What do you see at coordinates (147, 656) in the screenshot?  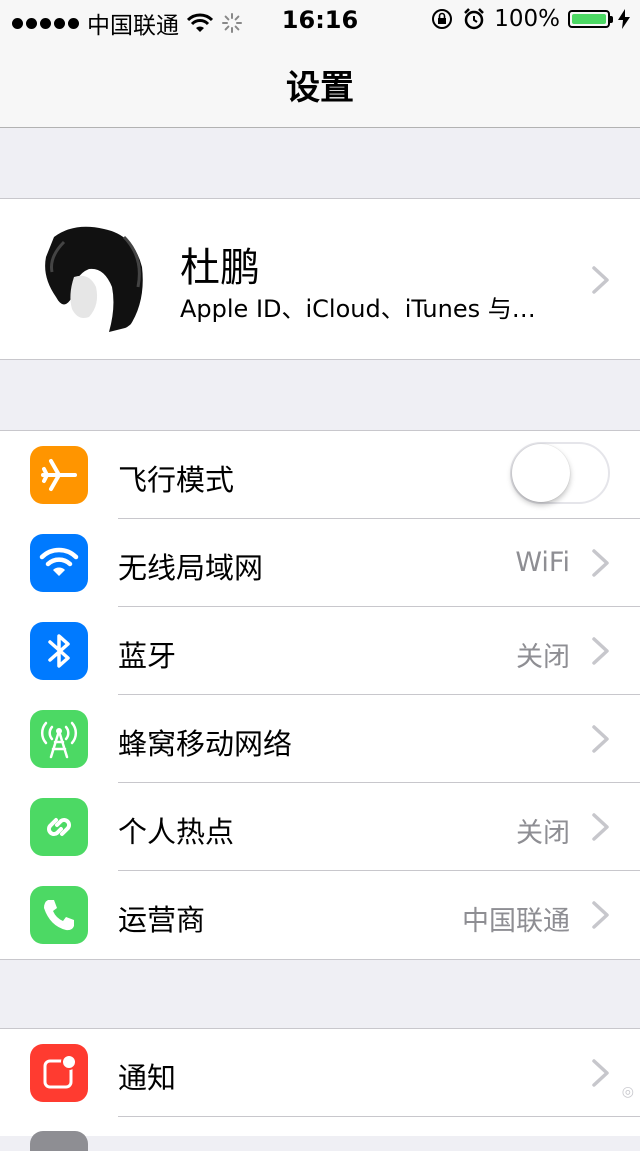 I see `bluetooth-label: 蓝牙` at bounding box center [147, 656].